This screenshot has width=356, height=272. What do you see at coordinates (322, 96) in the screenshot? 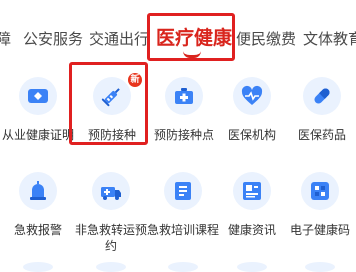
I see `pill-icon` at bounding box center [322, 96].